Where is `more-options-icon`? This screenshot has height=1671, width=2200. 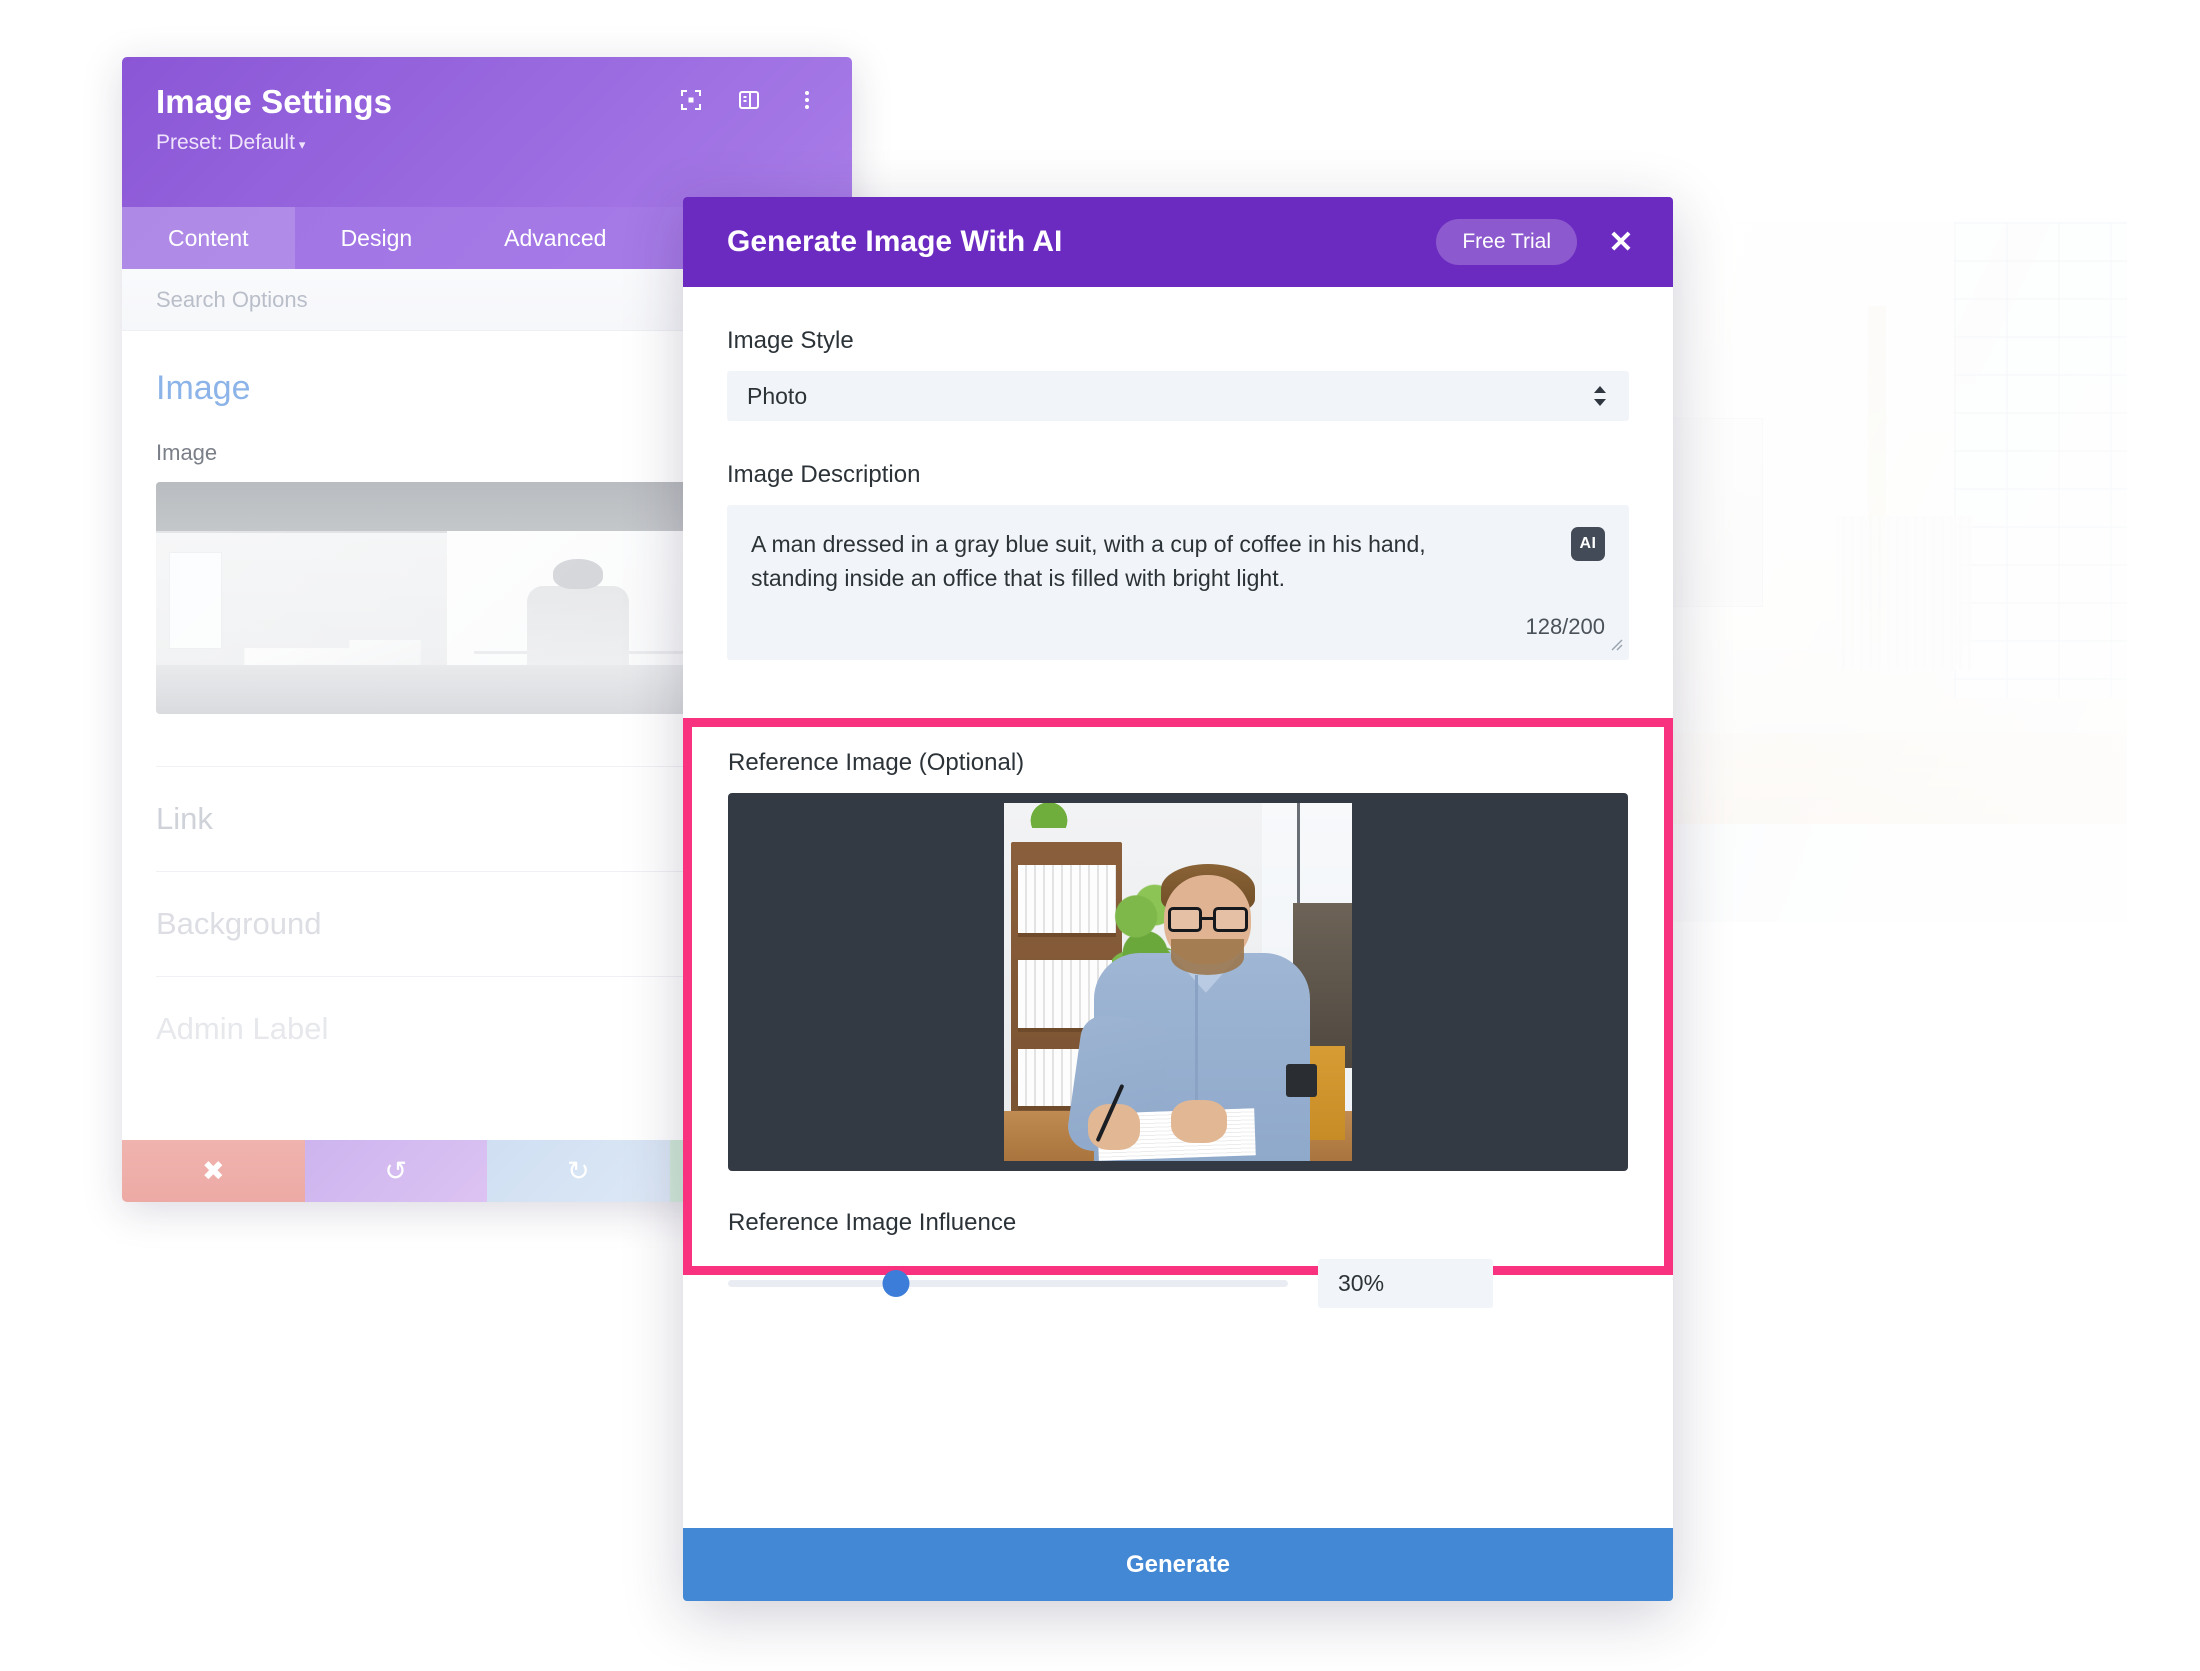
more-options-icon is located at coordinates (807, 100).